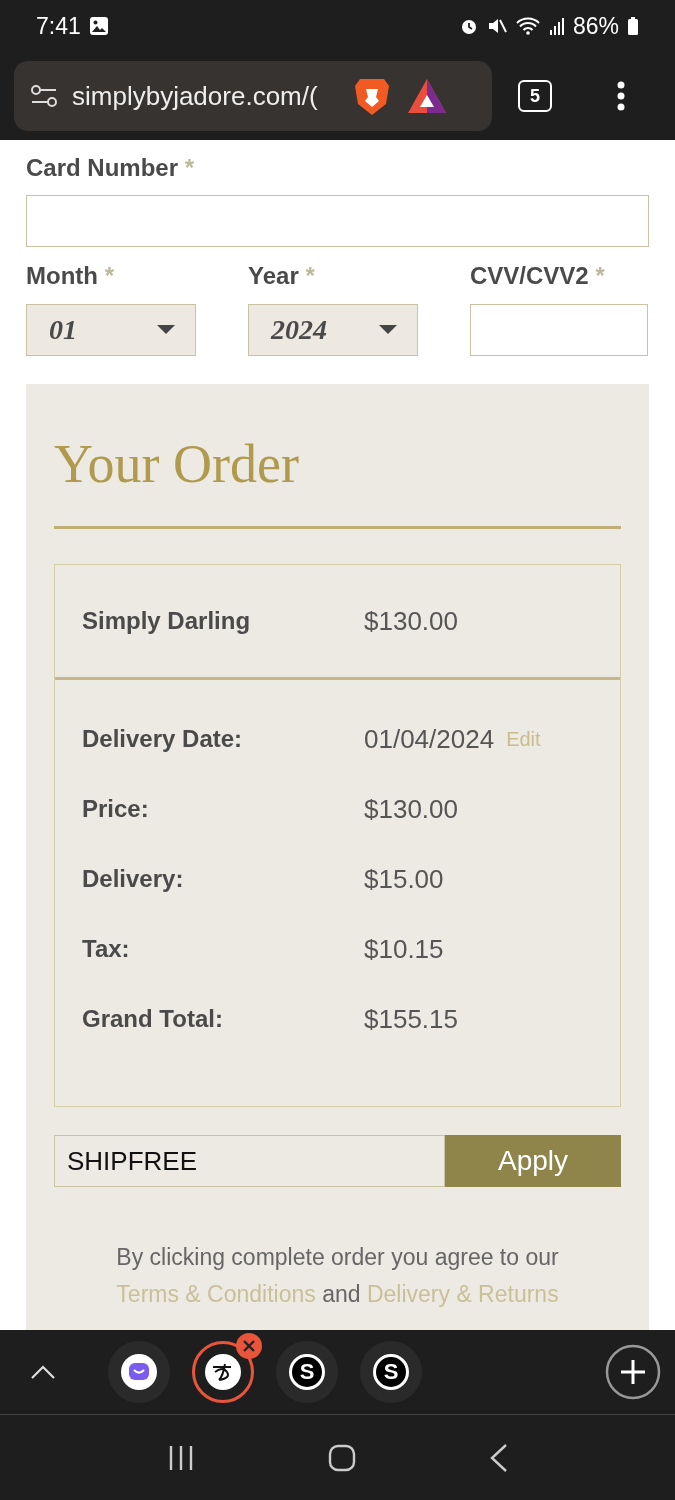 This screenshot has height=1500, width=675. What do you see at coordinates (341, 1457) in the screenshot?
I see `home-icon` at bounding box center [341, 1457].